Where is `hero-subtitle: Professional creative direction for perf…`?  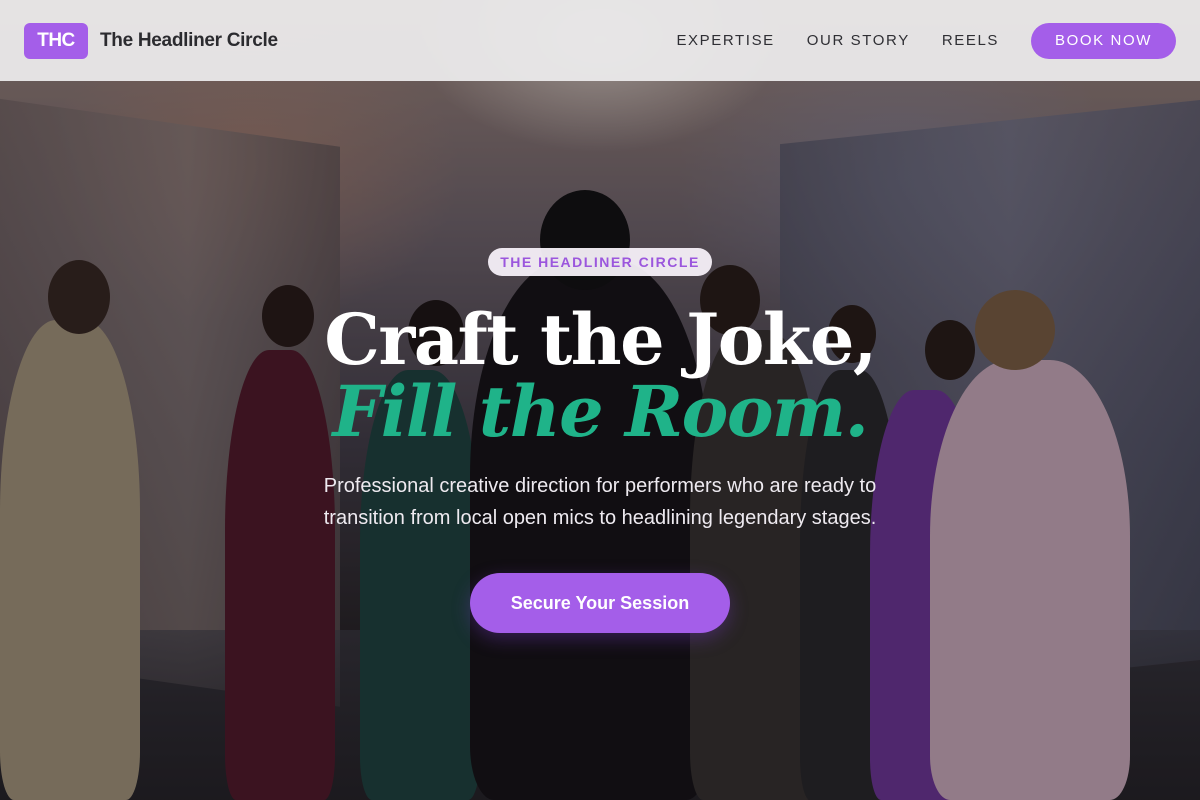 hero-subtitle: Professional creative direction for perf… is located at coordinates (600, 502).